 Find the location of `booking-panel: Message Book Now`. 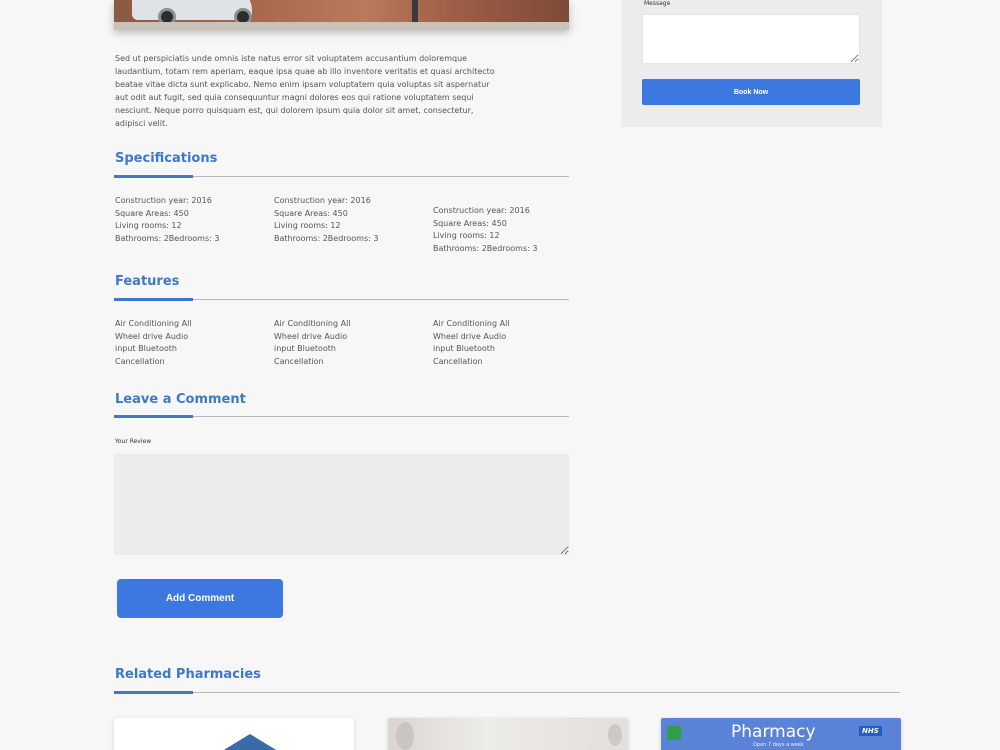

booking-panel: Message Book Now is located at coordinates (751, 63).